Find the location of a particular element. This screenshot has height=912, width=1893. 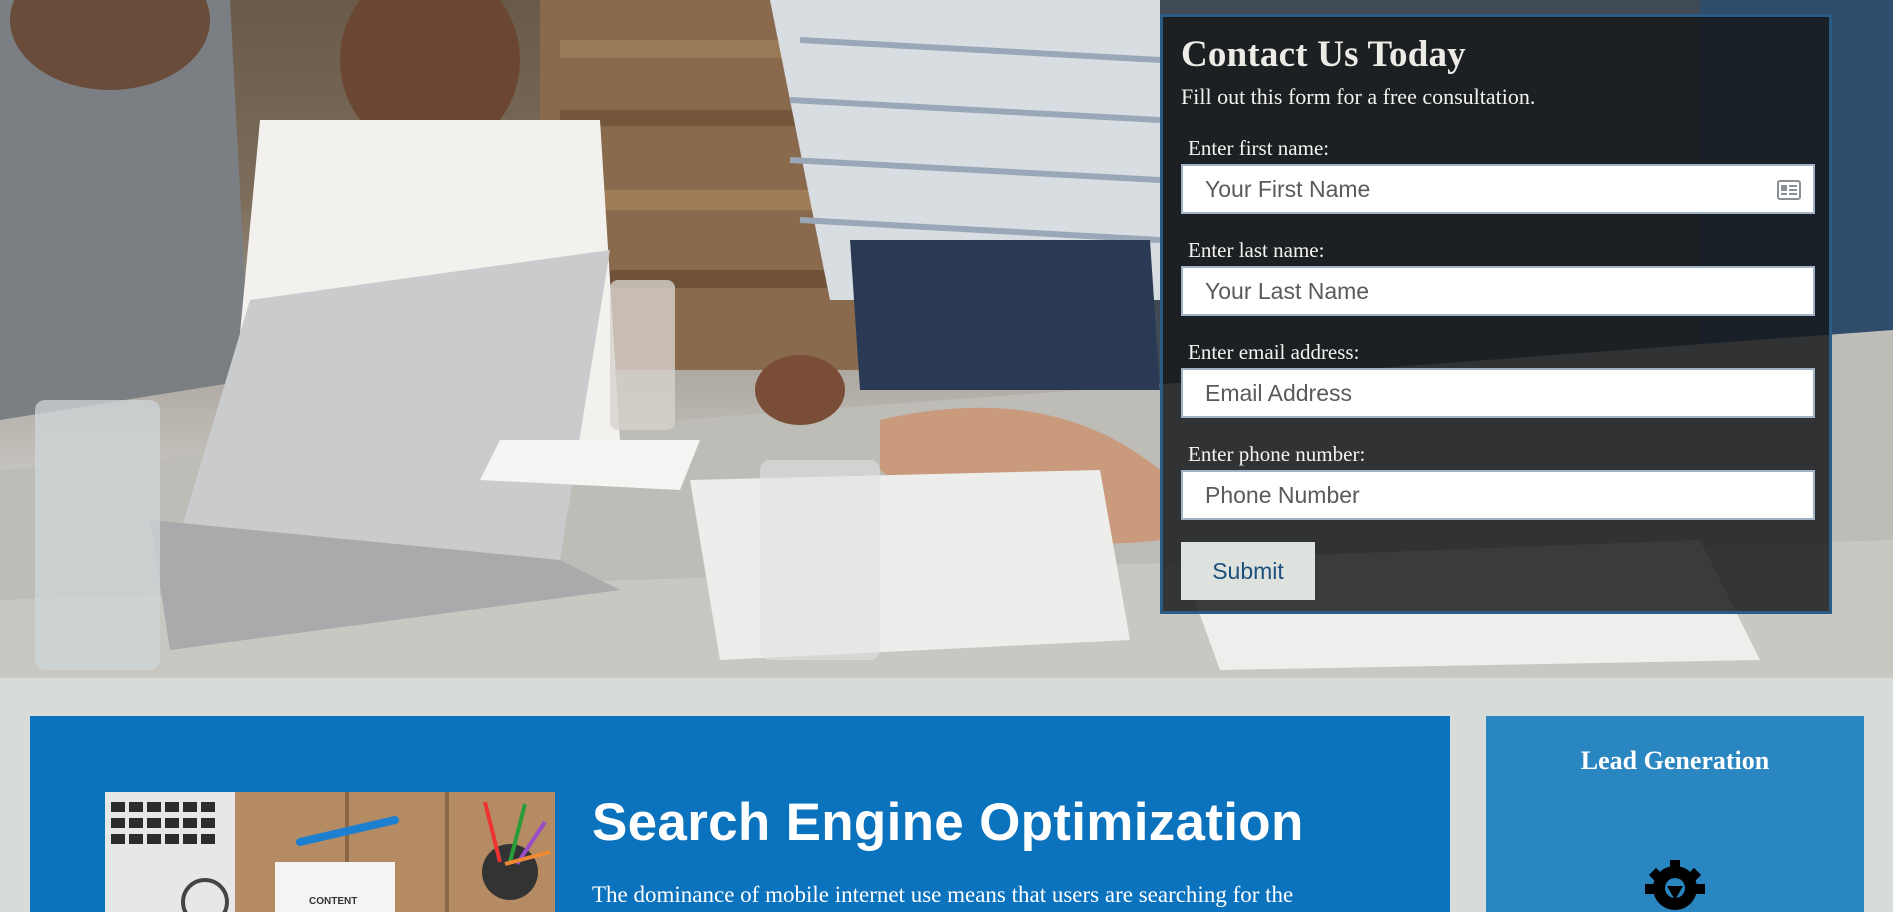

last-name-label: Enter last name: is located at coordinates (1256, 250).